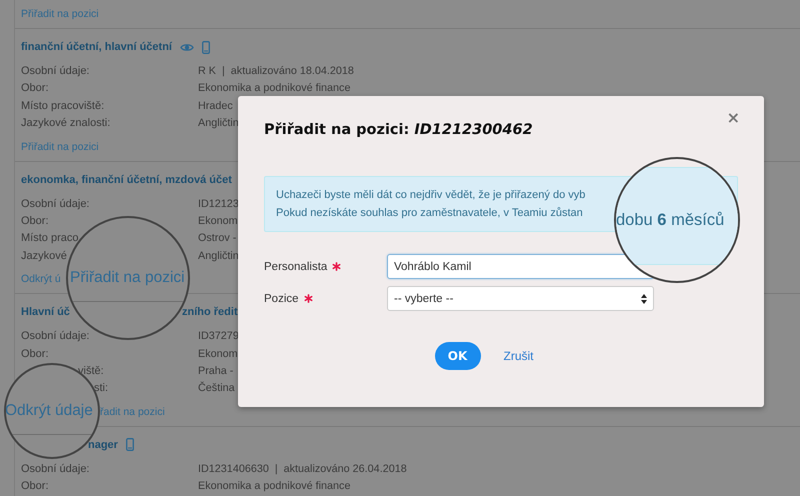 The height and width of the screenshot is (496, 800). Describe the element at coordinates (218, 204) in the screenshot. I see `field-value: ID12123` at that location.